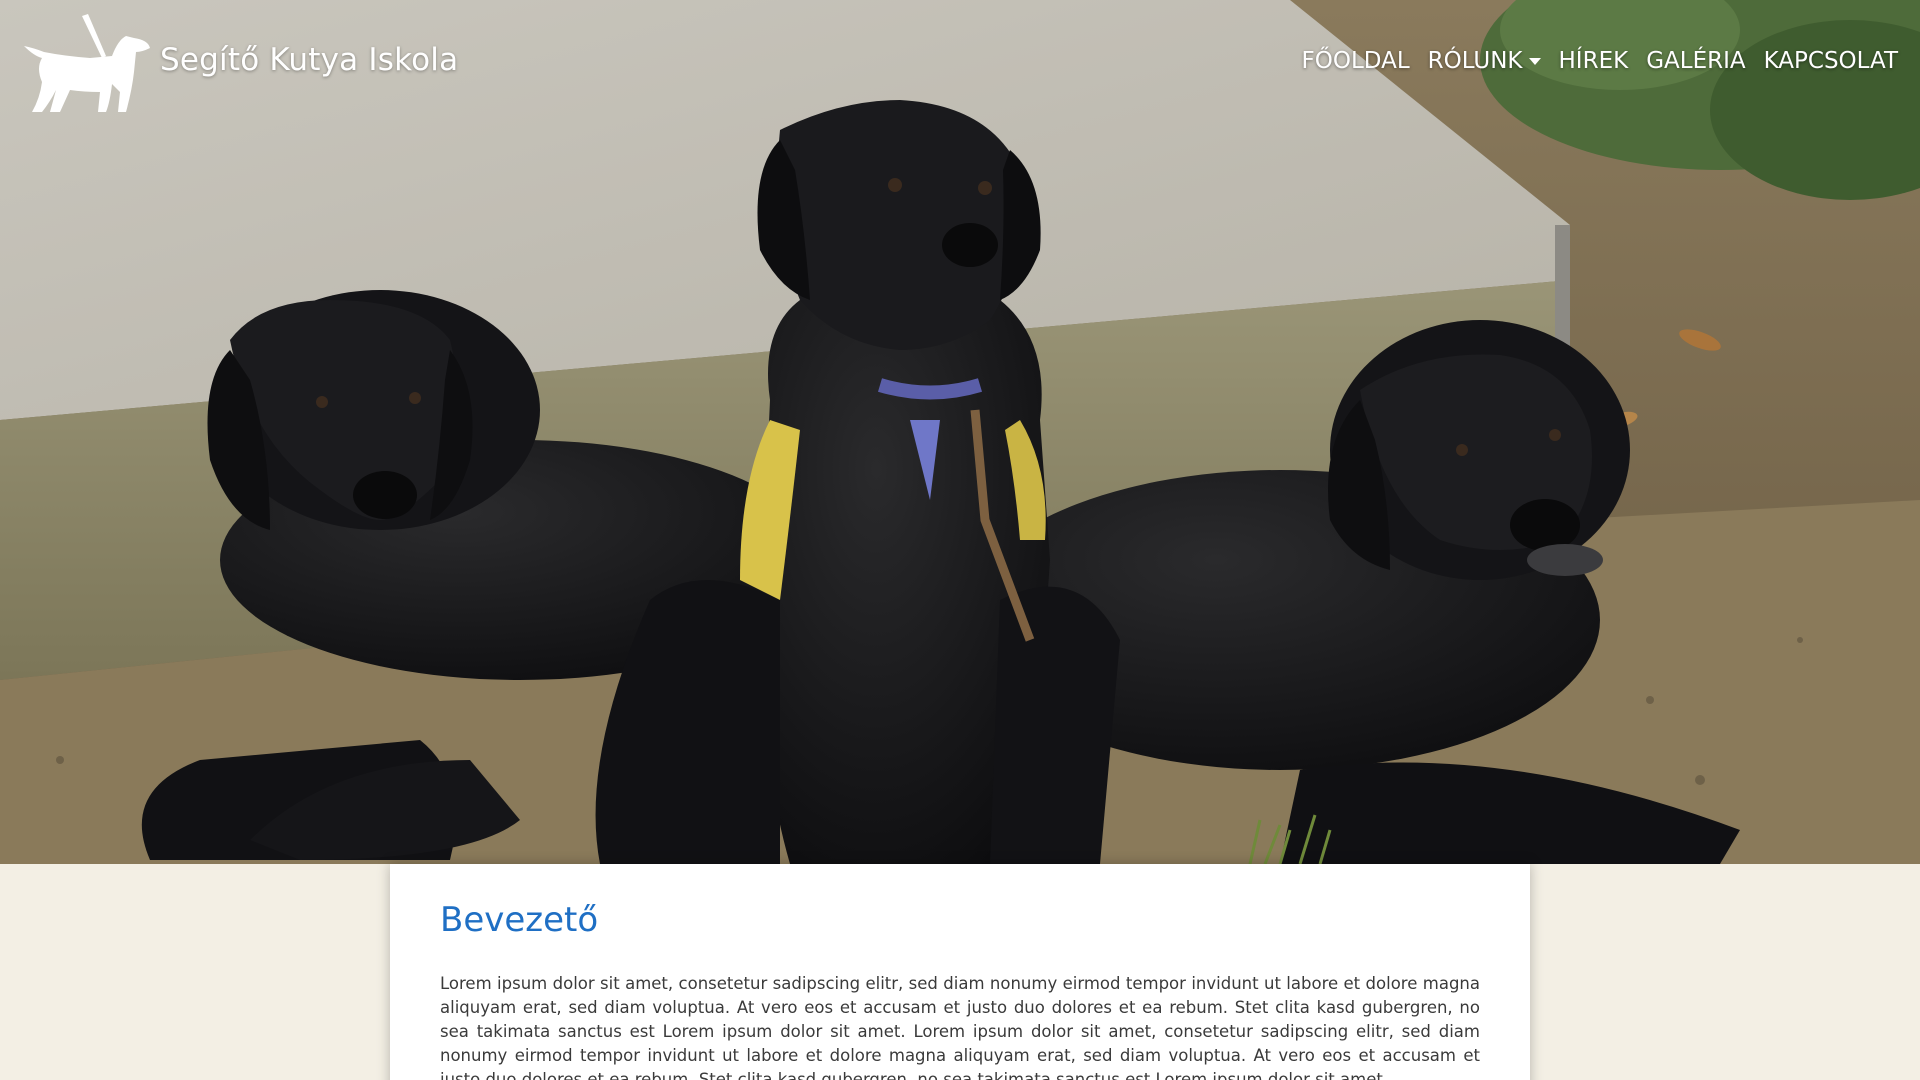  I want to click on nav-item-label: HÍREK, so click(1593, 61).